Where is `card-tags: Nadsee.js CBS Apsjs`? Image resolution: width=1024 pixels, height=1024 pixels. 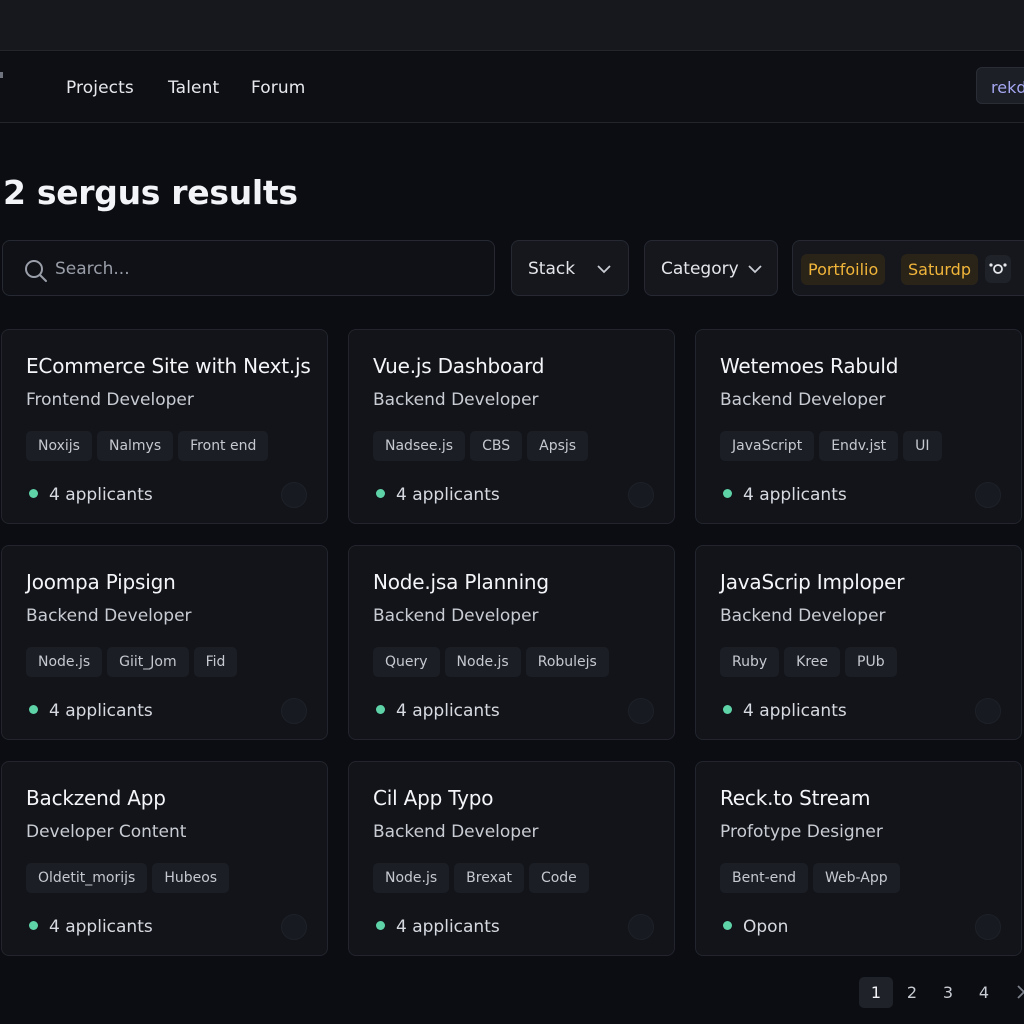
card-tags: Nadsee.js CBS Apsjs is located at coordinates (481, 446).